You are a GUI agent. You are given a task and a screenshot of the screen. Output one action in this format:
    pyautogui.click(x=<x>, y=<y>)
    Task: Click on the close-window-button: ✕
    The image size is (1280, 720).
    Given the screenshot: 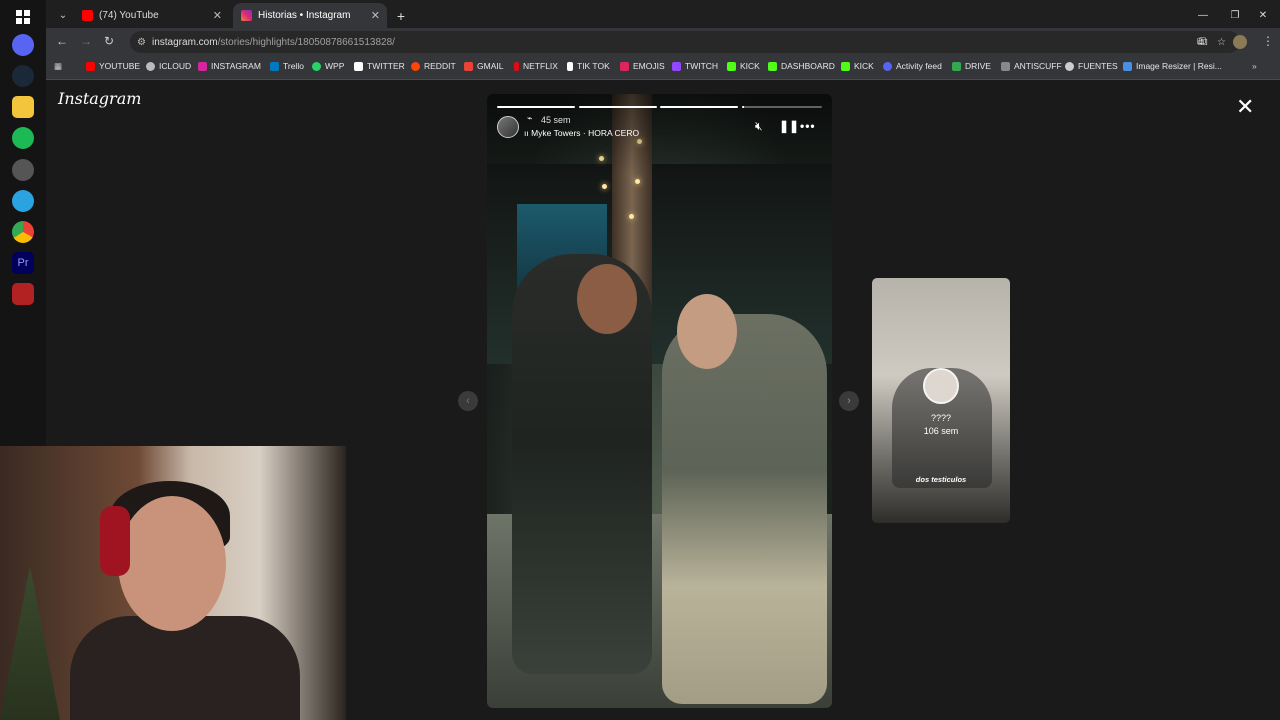 What is the action you would take?
    pyautogui.click(x=1263, y=15)
    